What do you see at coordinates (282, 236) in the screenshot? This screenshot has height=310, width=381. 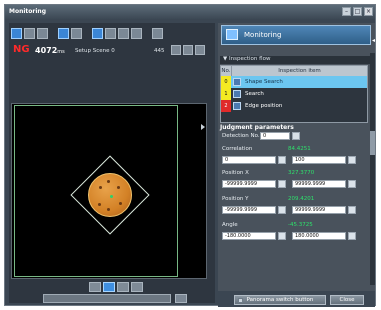 I see `angle-min-spin` at bounding box center [282, 236].